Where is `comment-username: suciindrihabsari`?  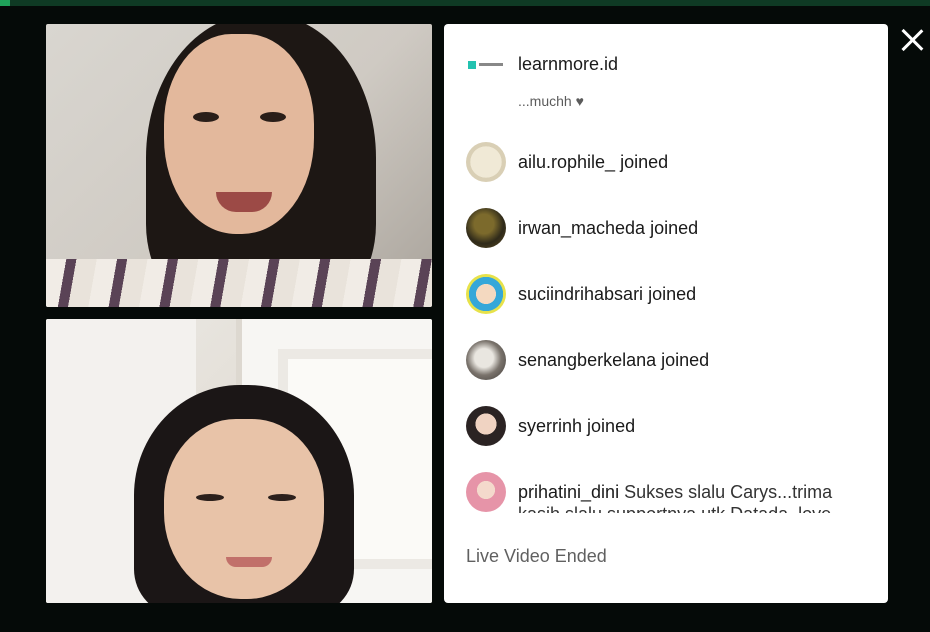 comment-username: suciindrihabsari is located at coordinates (580, 294).